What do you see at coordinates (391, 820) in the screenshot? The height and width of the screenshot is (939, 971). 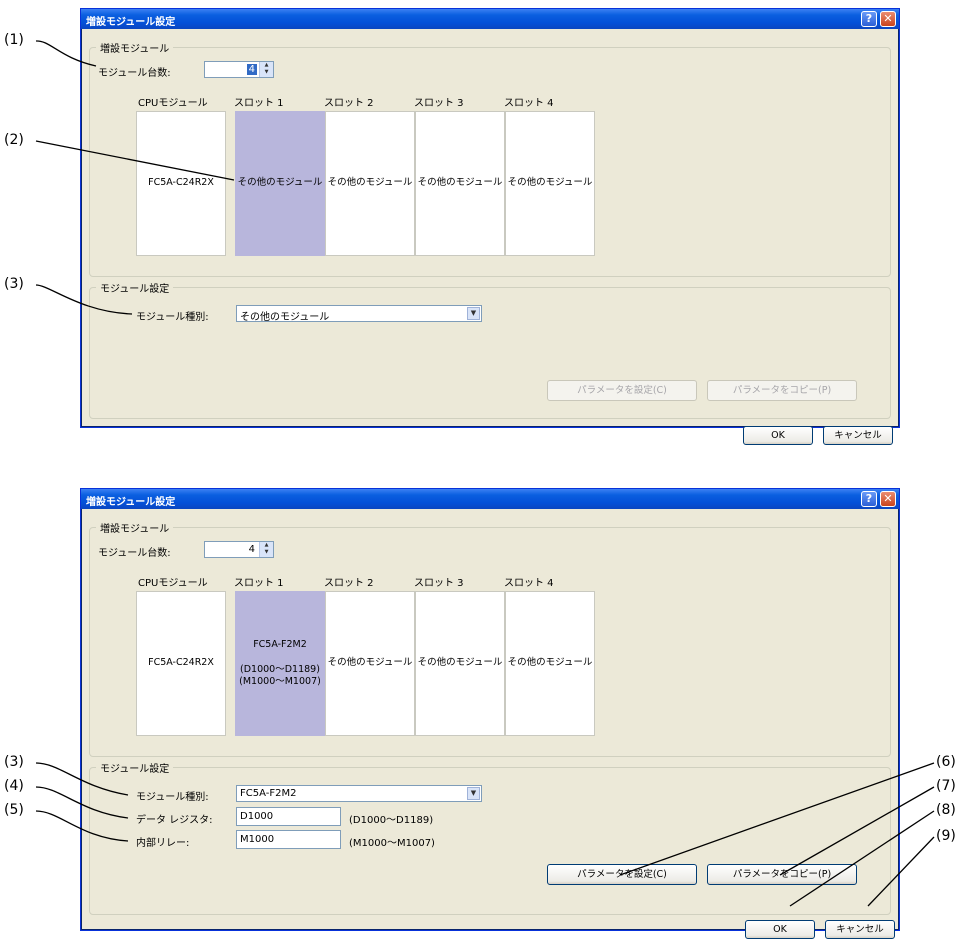 I see `data-register-range: (D1000～D1189)` at bounding box center [391, 820].